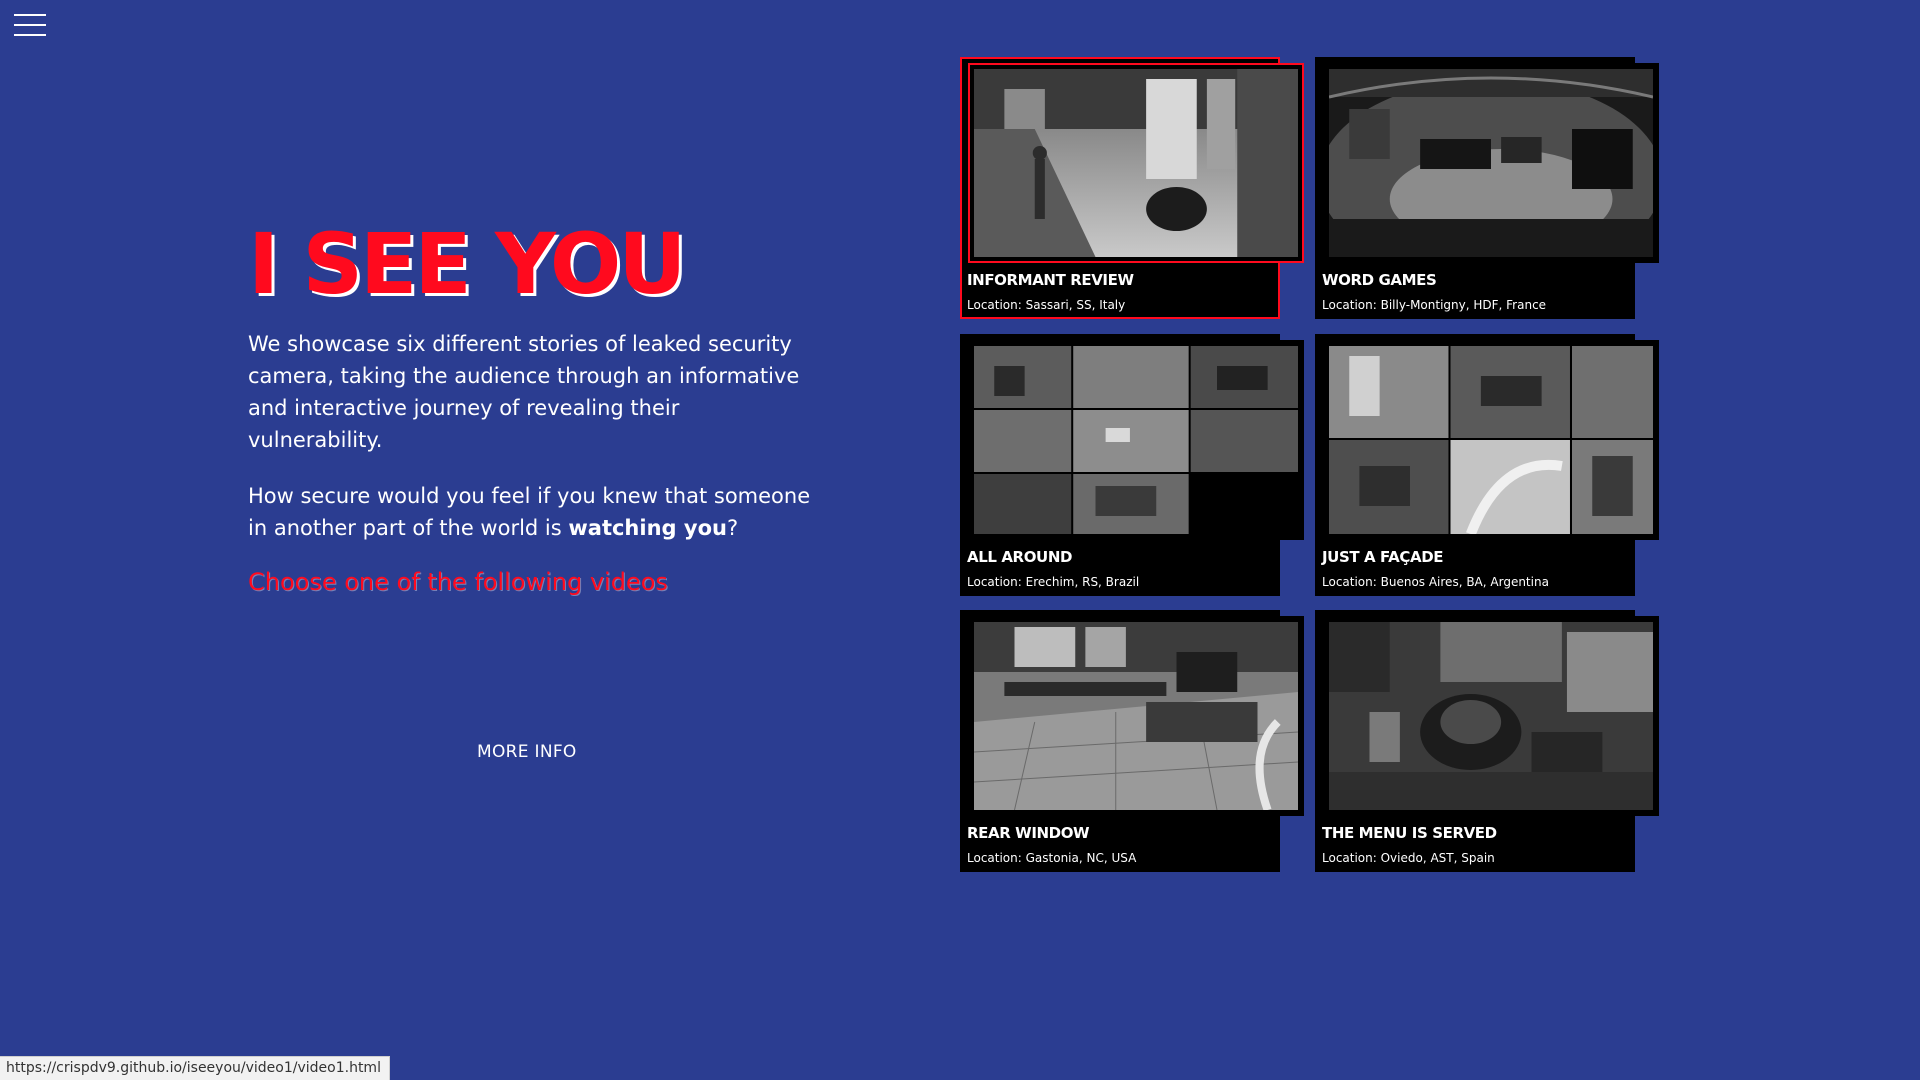 This screenshot has height=1080, width=1920. Describe the element at coordinates (732, 528) in the screenshot. I see `hero-question-suffix: ?` at that location.